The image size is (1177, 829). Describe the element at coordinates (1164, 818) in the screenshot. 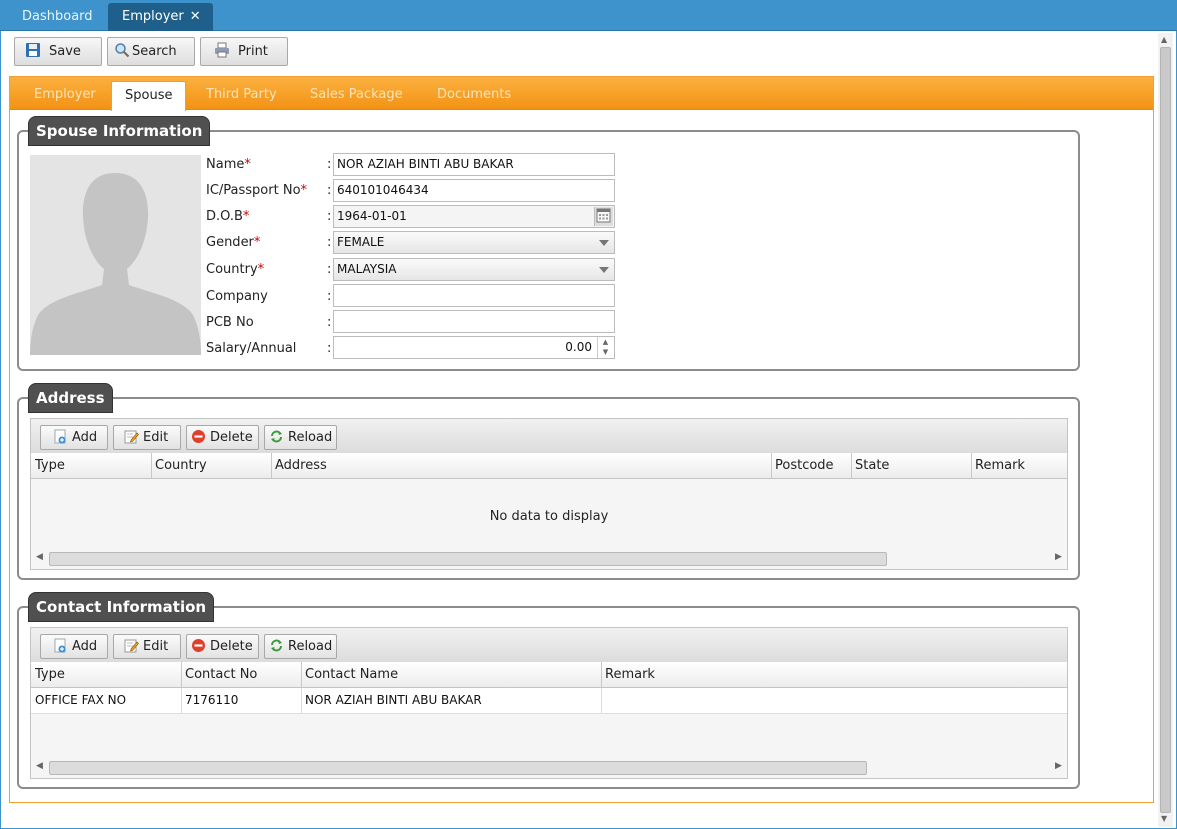

I see `scroll-down-icon: ▼` at that location.